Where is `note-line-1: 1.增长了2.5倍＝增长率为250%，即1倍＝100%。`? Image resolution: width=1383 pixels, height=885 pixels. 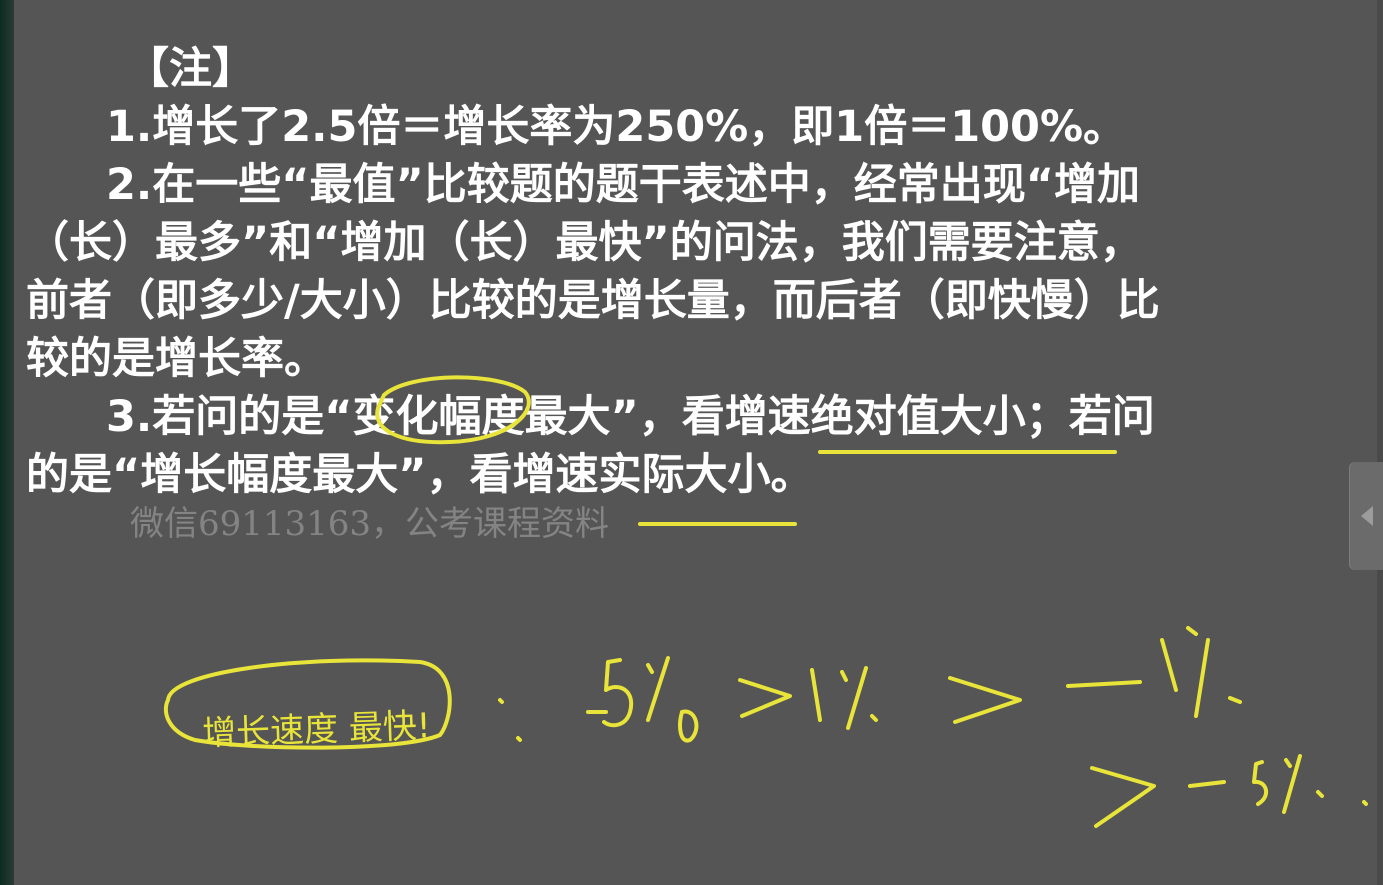 note-line-1: 1.增长了2.5倍＝增长率为250%，即1倍＝100%。 is located at coordinates (616, 127).